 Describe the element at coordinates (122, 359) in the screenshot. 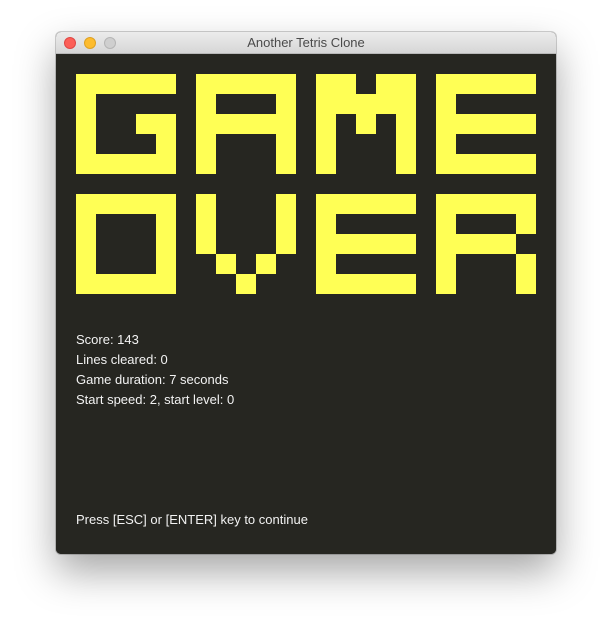

I see `lines-cleared-text: Lines cleared: 0` at that location.